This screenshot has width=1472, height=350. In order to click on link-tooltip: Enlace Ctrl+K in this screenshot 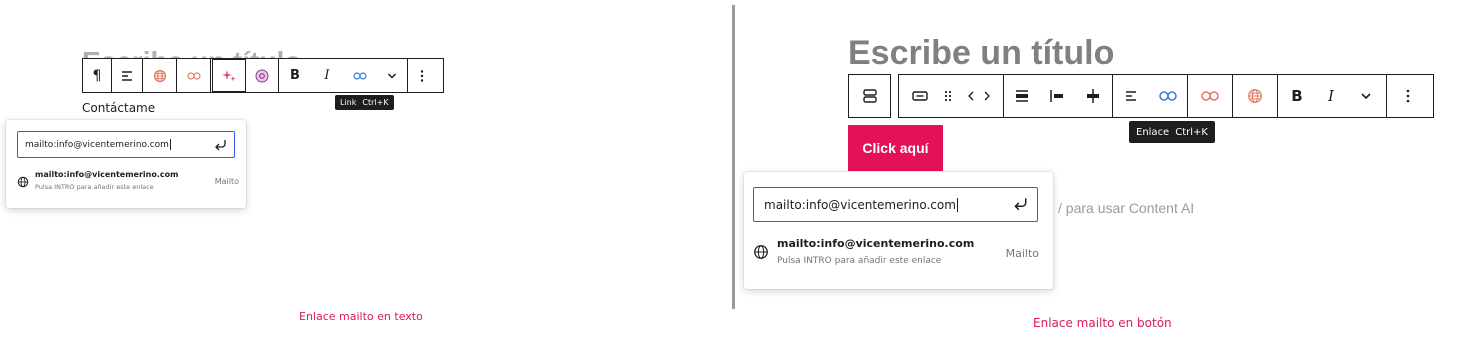, I will do `click(1172, 132)`.